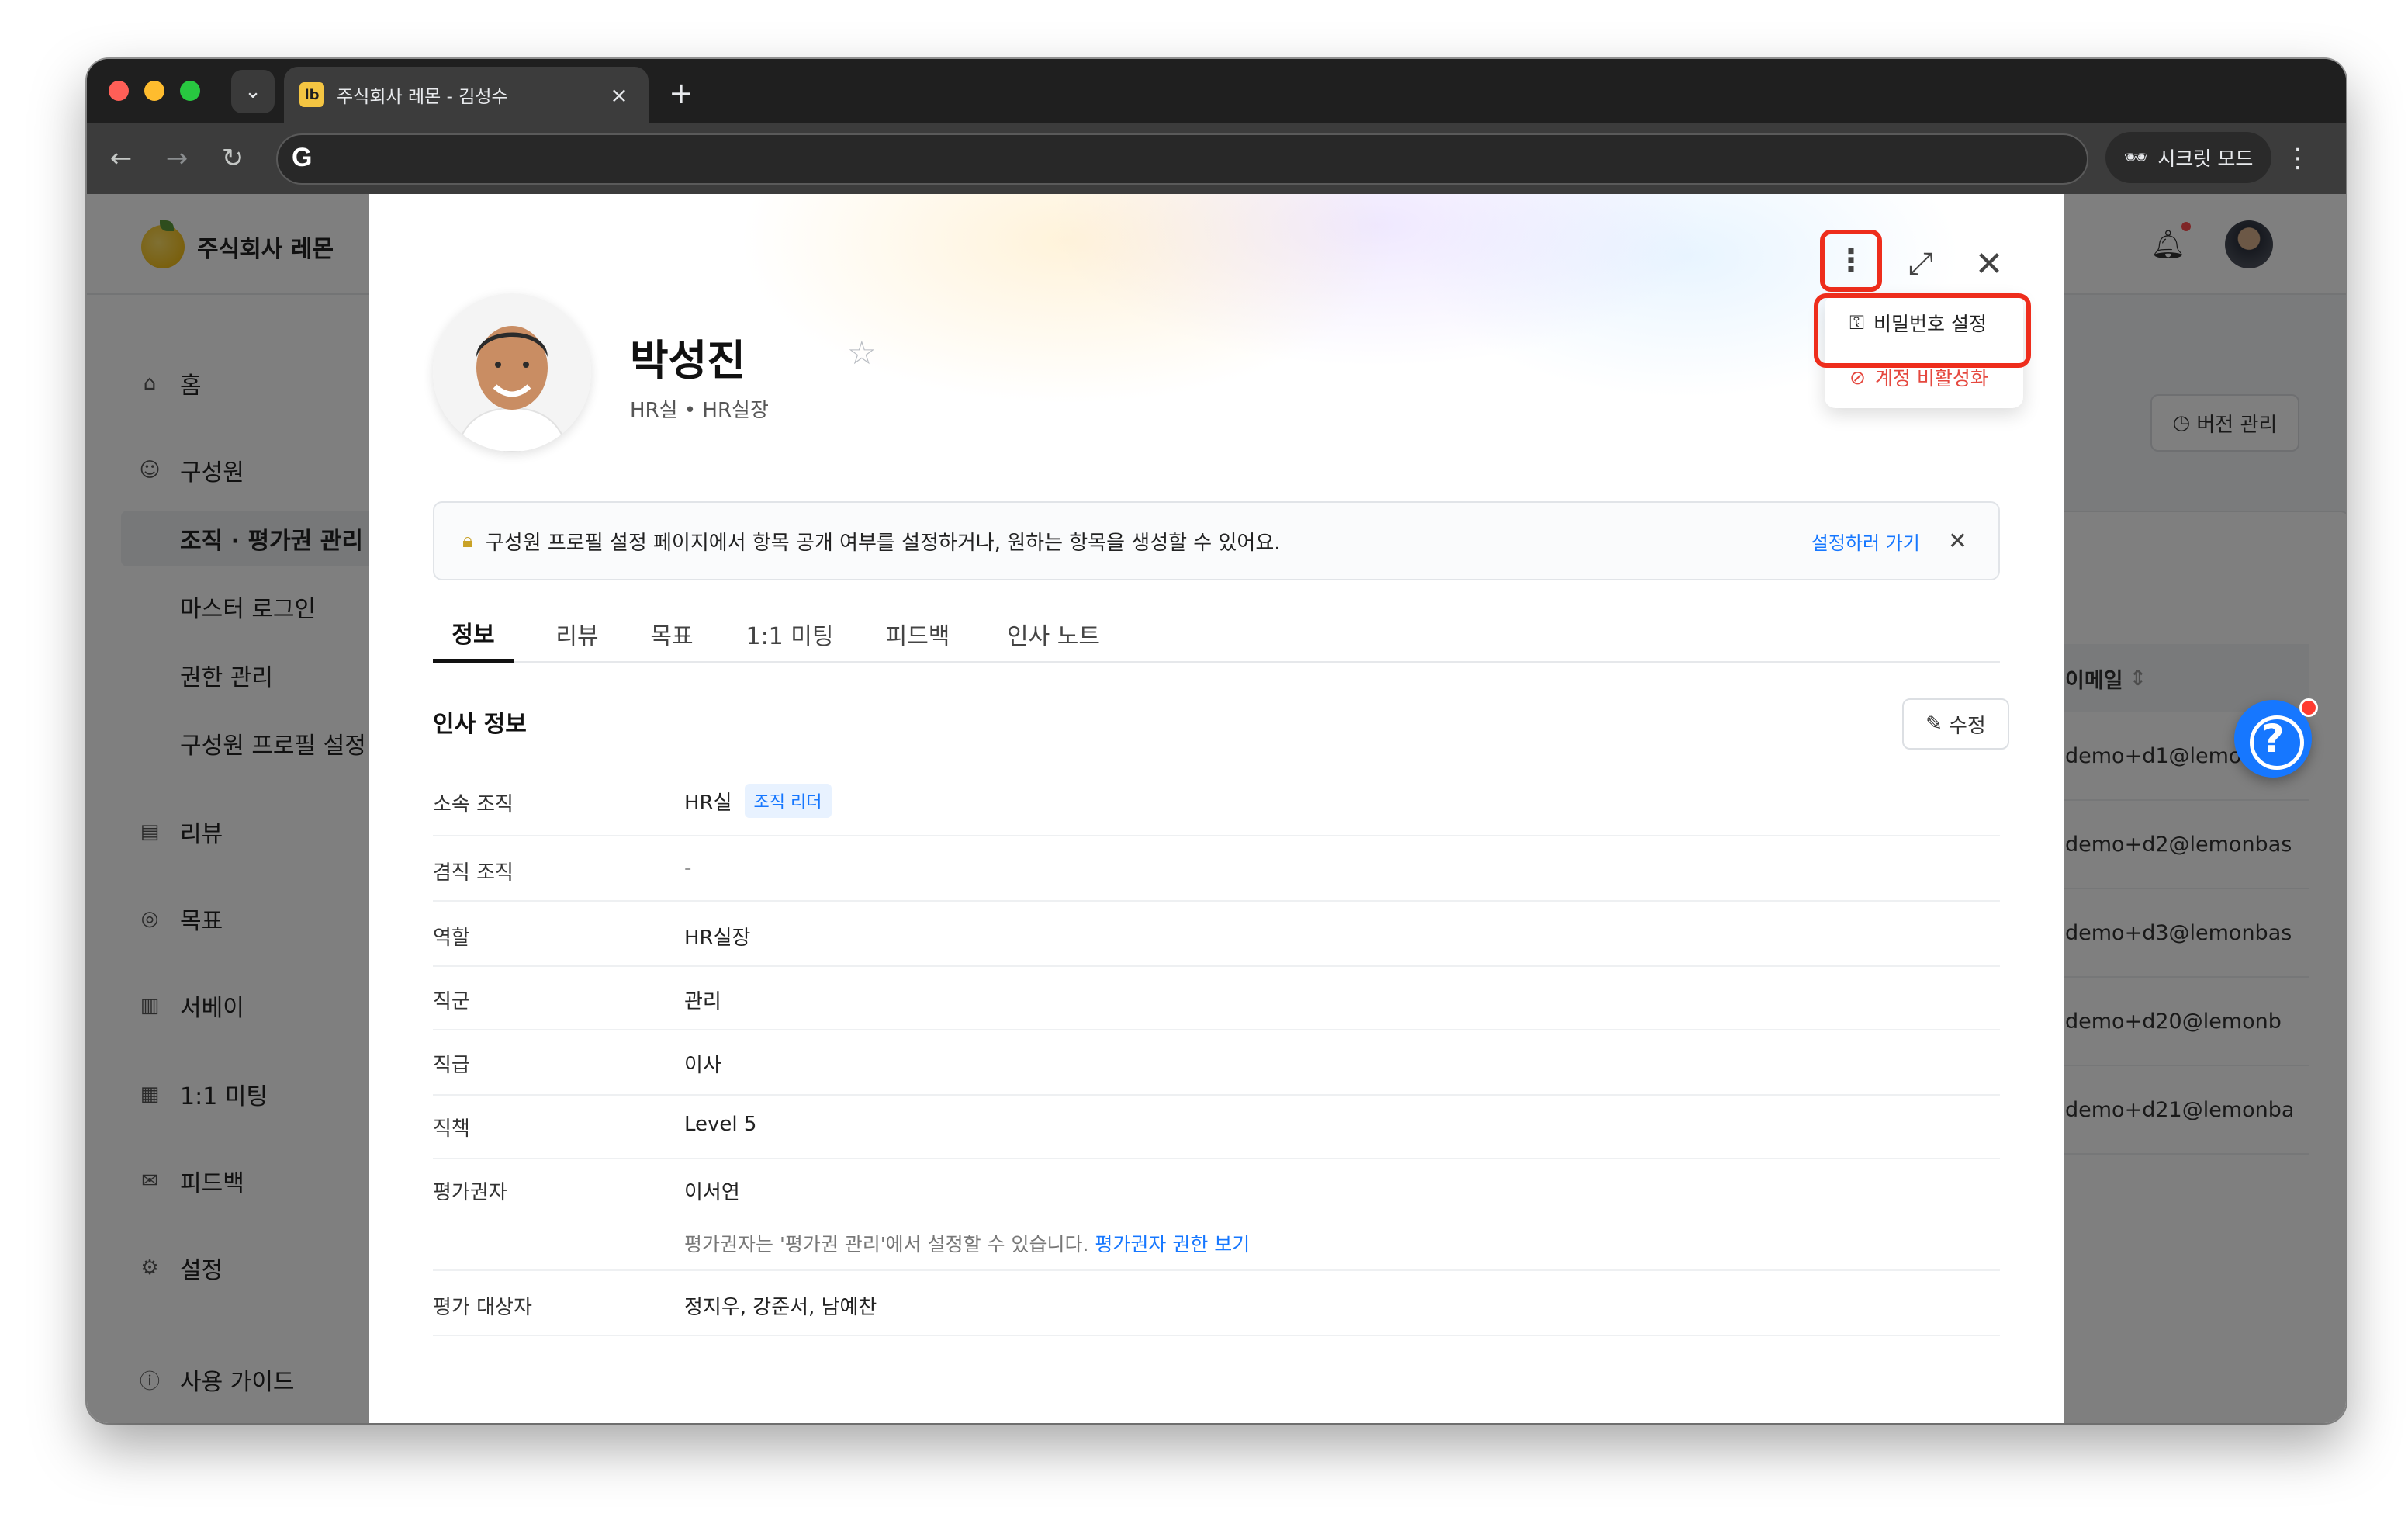  I want to click on expand-icon: ⤢, so click(1921, 264).